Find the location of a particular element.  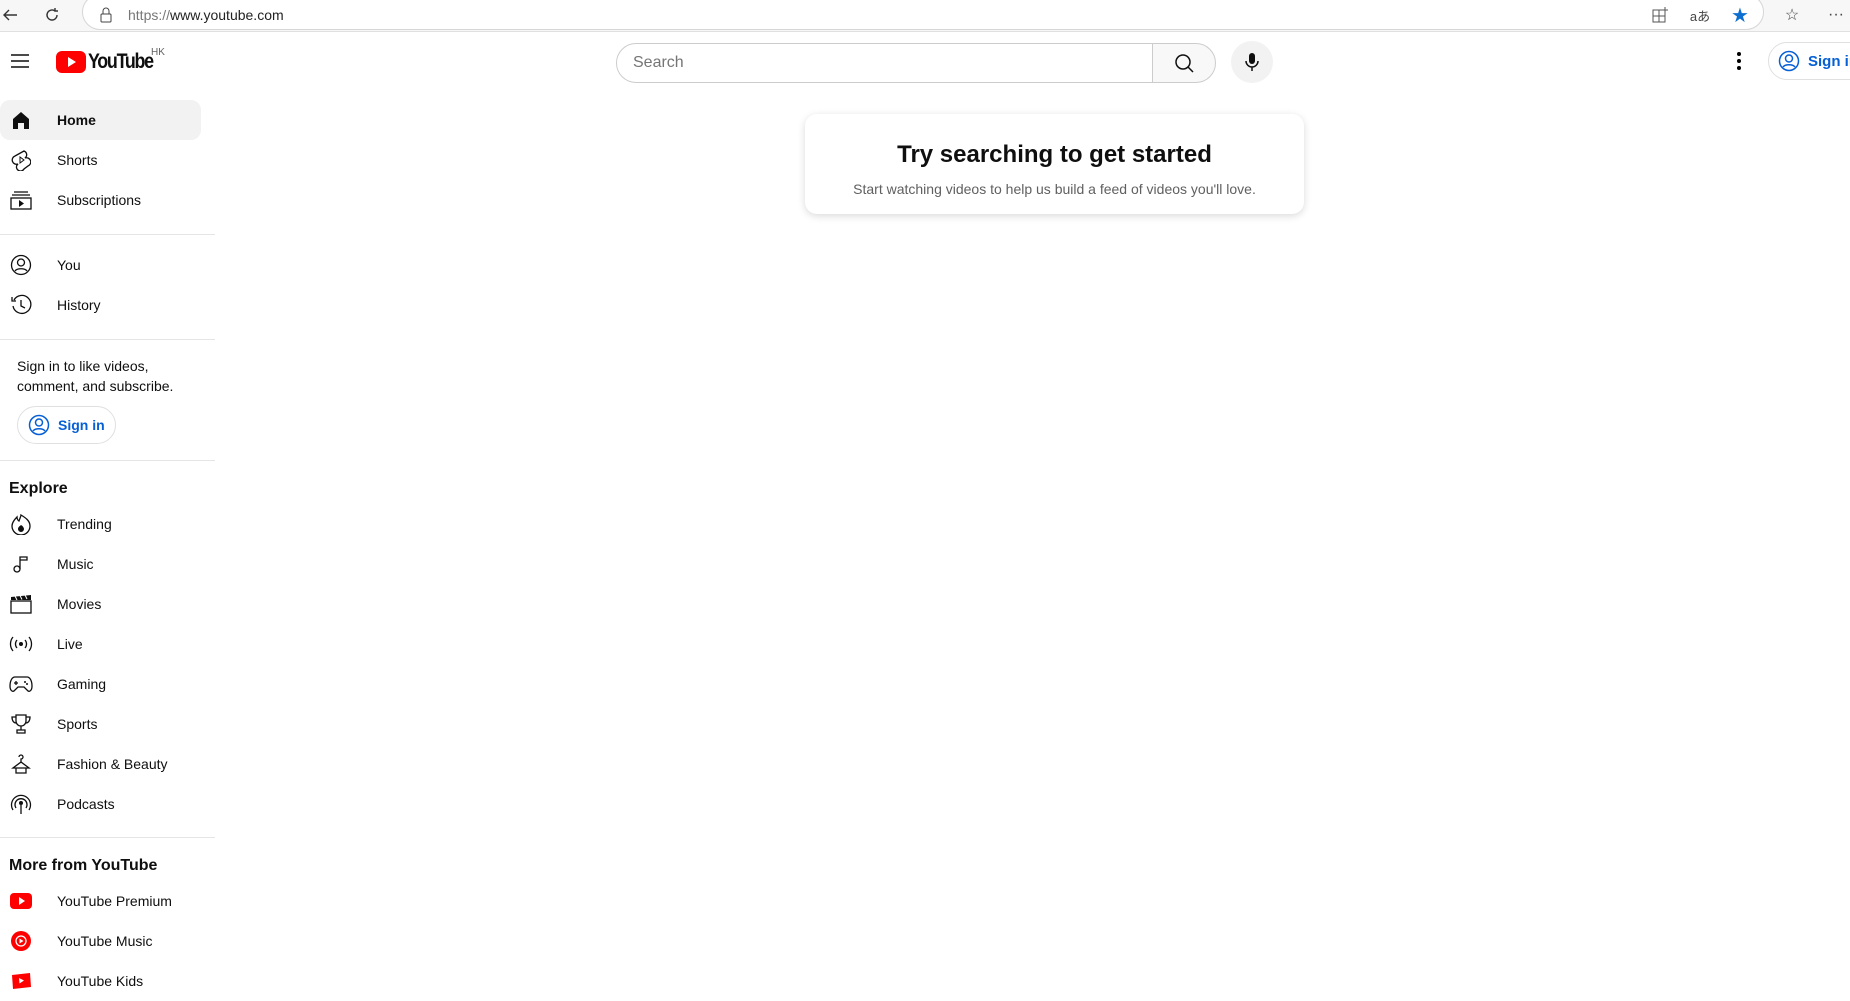

youtube-kids-icon is located at coordinates (21, 981).